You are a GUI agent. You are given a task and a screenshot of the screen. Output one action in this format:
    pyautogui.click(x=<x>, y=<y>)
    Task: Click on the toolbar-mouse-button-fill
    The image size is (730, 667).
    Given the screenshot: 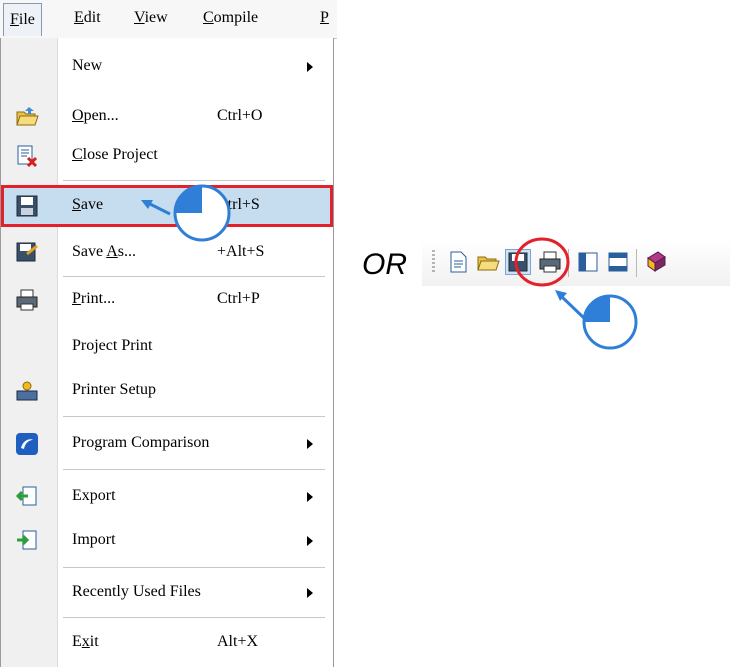 What is the action you would take?
    pyautogui.click(x=597, y=309)
    